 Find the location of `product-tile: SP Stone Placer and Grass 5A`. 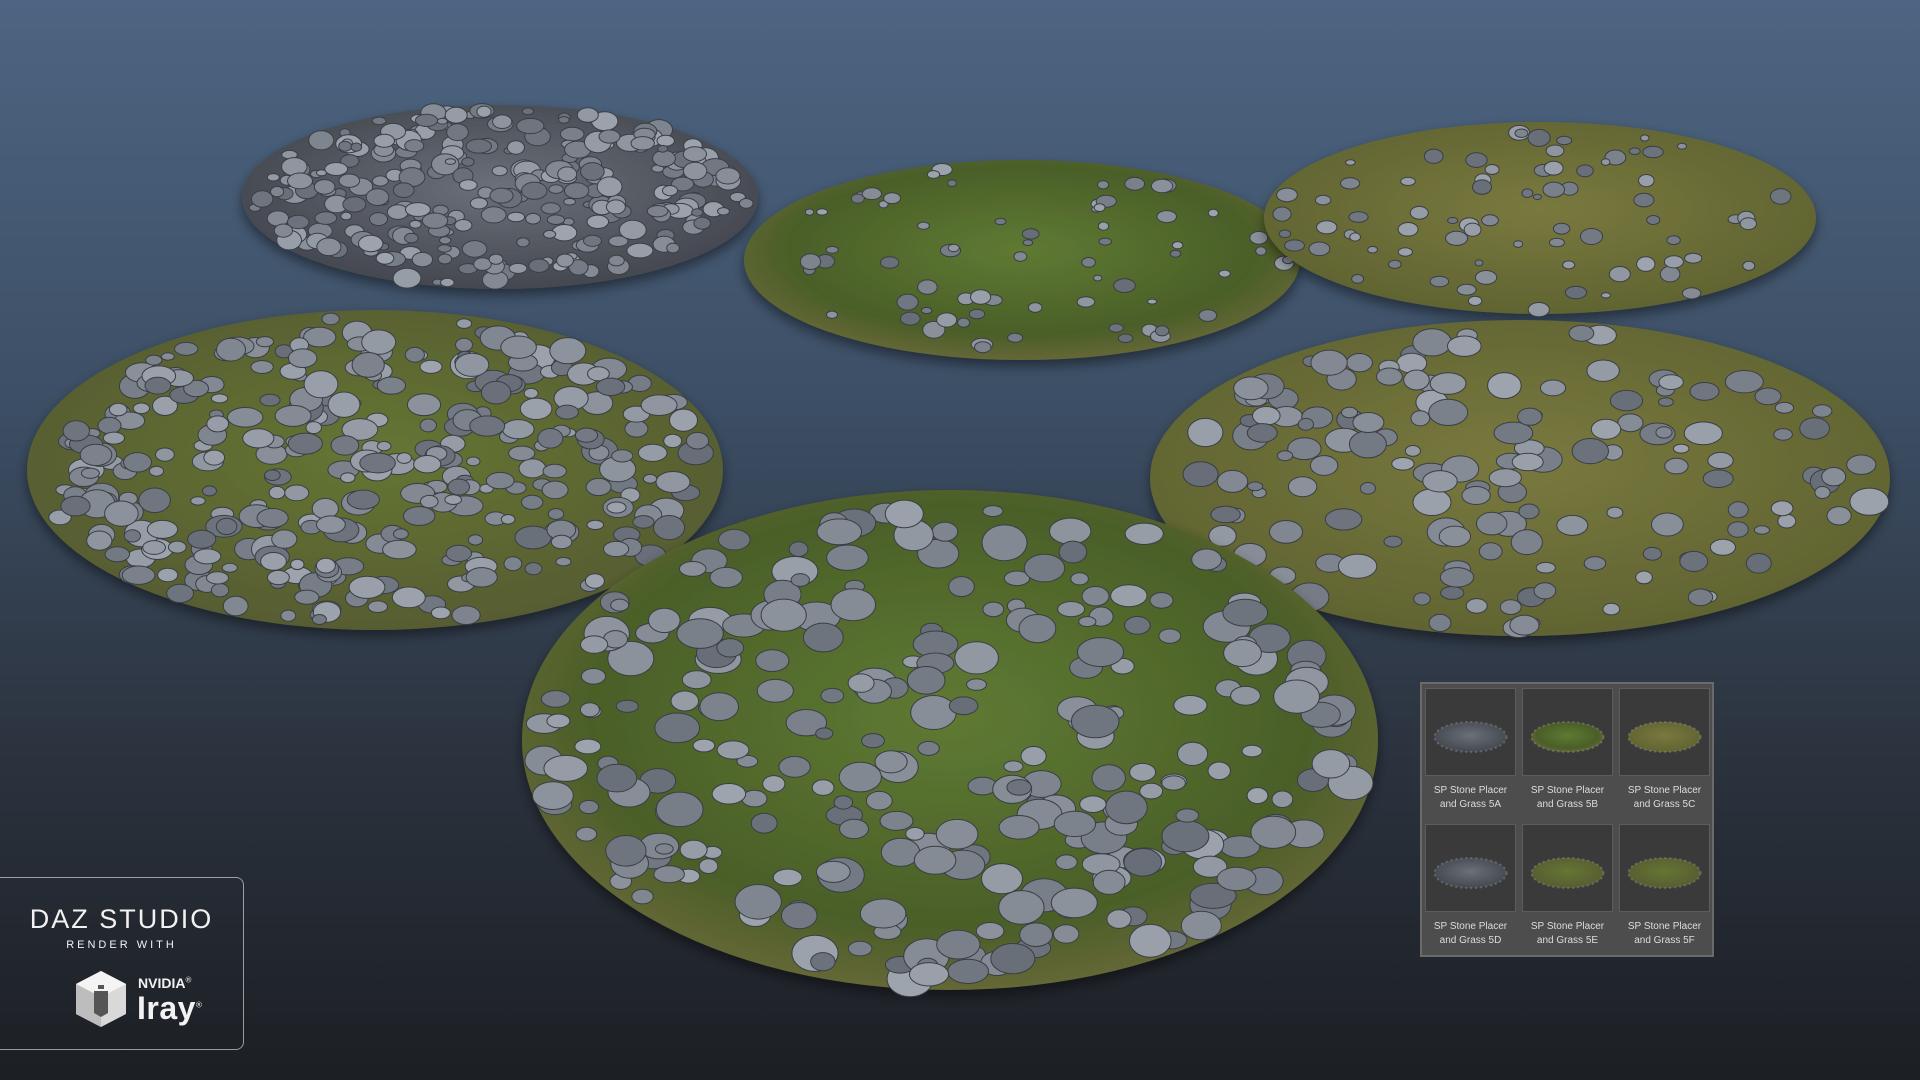

product-tile: SP Stone Placer and Grass 5A is located at coordinates (1470, 756).